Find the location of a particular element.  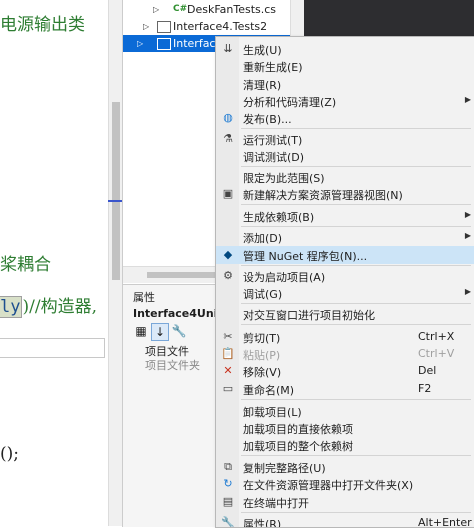

menu-item-add: 添加(D) ▶ is located at coordinates (345, 237).